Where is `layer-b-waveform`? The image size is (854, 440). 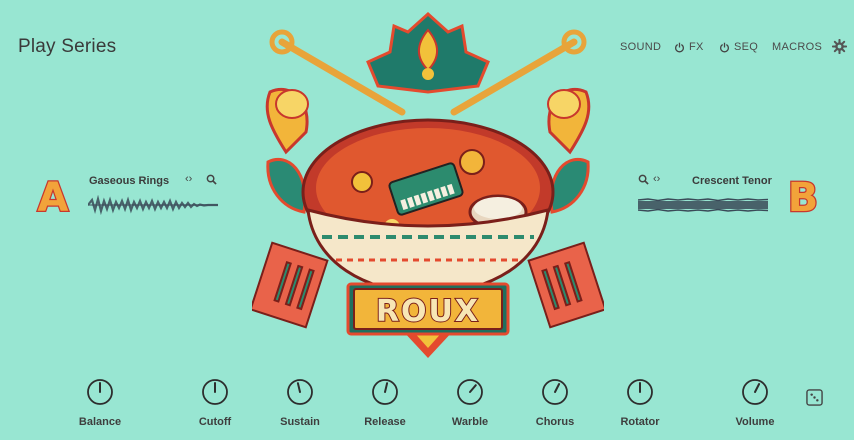 layer-b-waveform is located at coordinates (703, 205).